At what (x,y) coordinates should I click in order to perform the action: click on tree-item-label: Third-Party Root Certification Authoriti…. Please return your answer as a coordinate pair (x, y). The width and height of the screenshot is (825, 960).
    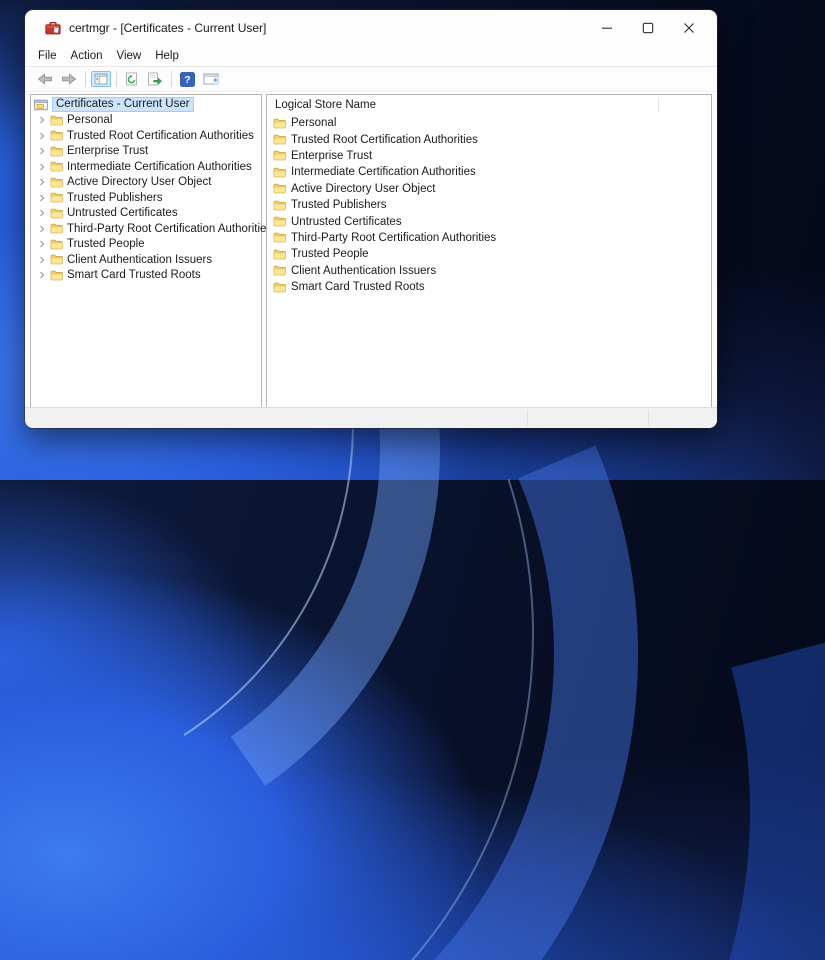
    Looking at the image, I should click on (170, 228).